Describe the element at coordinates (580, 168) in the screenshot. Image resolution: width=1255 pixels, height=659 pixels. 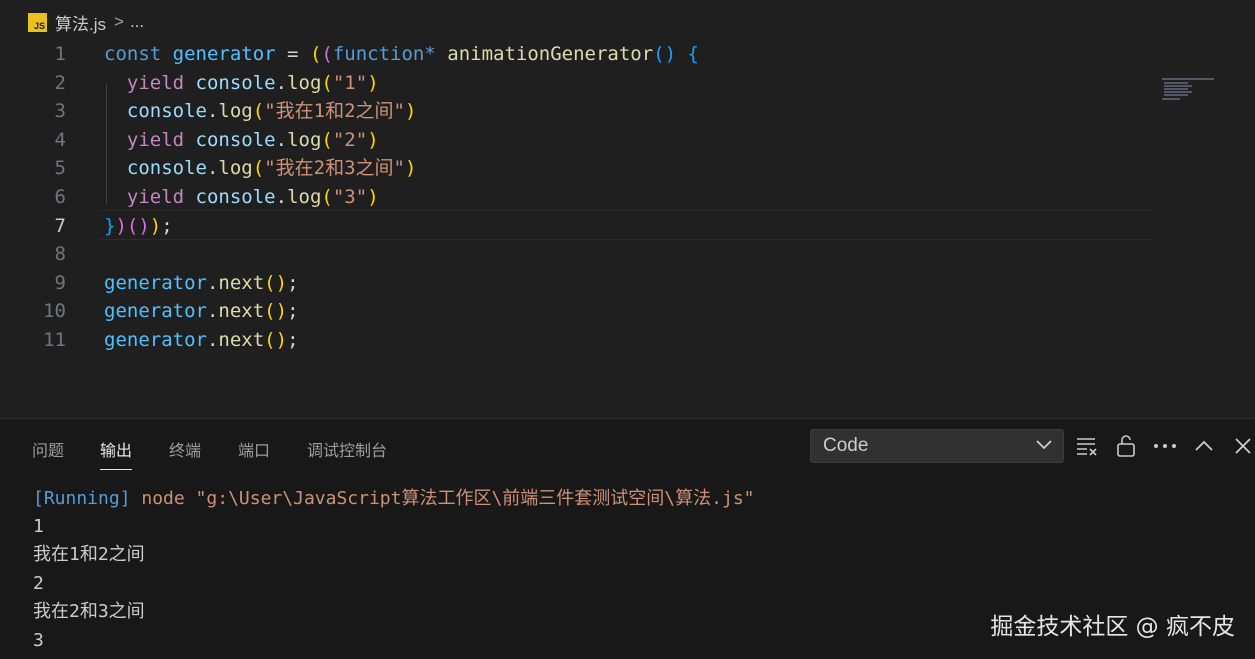
I see `code-line: 5 console.log("我在2和3之间")` at that location.